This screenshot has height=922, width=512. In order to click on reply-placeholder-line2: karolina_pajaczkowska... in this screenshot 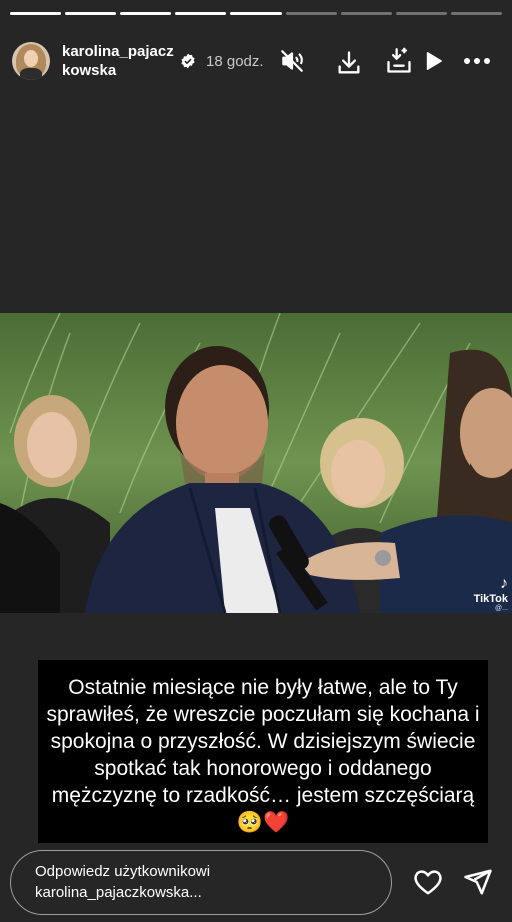, I will do `click(118, 892)`.